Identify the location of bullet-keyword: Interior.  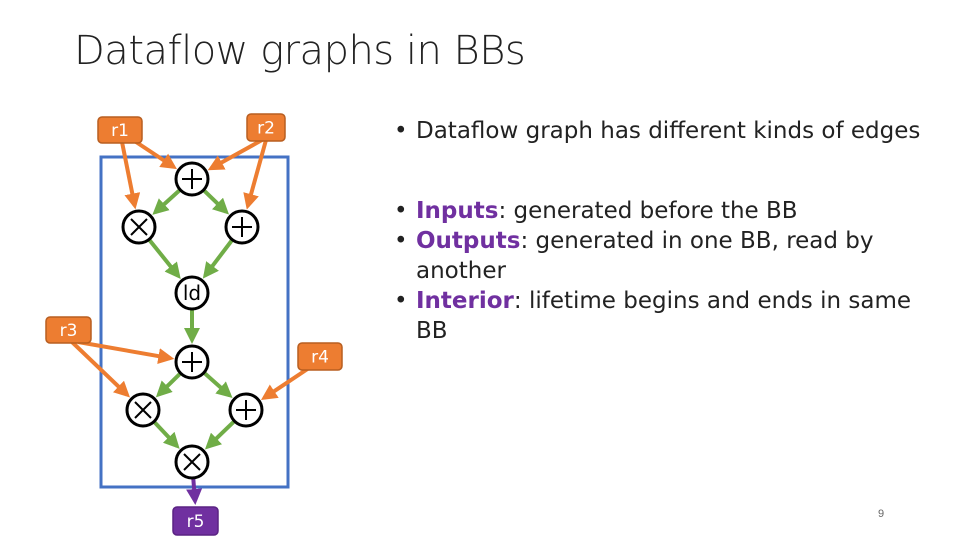
(465, 301).